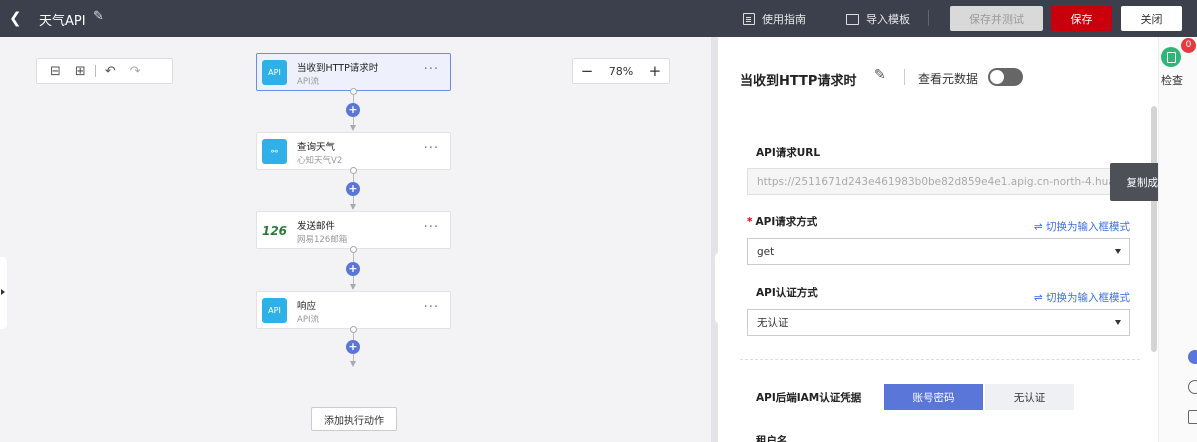  I want to click on help-icon, so click(1192, 387).